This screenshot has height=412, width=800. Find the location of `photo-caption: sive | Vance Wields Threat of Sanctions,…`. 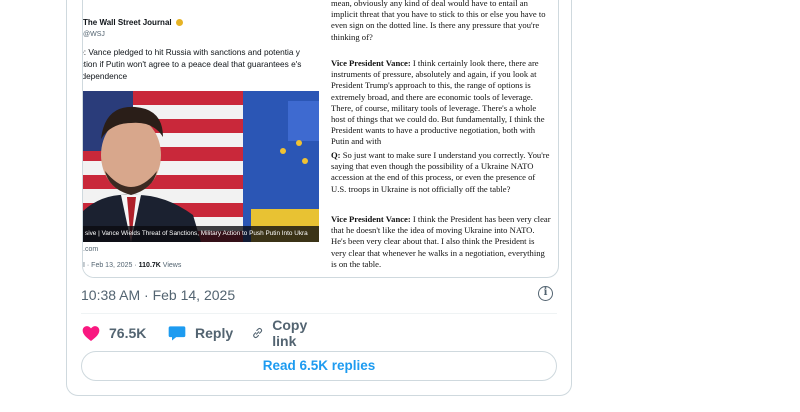

photo-caption: sive | Vance Wields Threat of Sanctions,… is located at coordinates (201, 234).